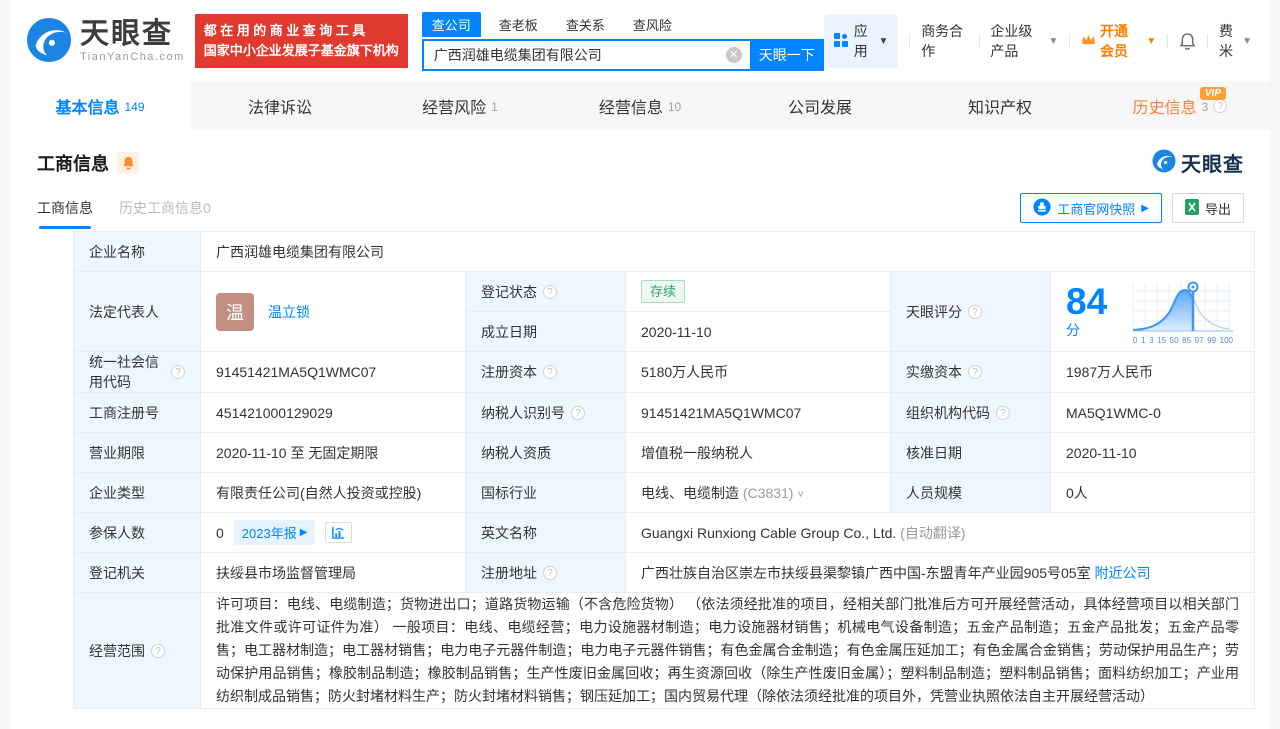 This screenshot has height=729, width=1280. I want to click on tab-count: 1, so click(494, 107).